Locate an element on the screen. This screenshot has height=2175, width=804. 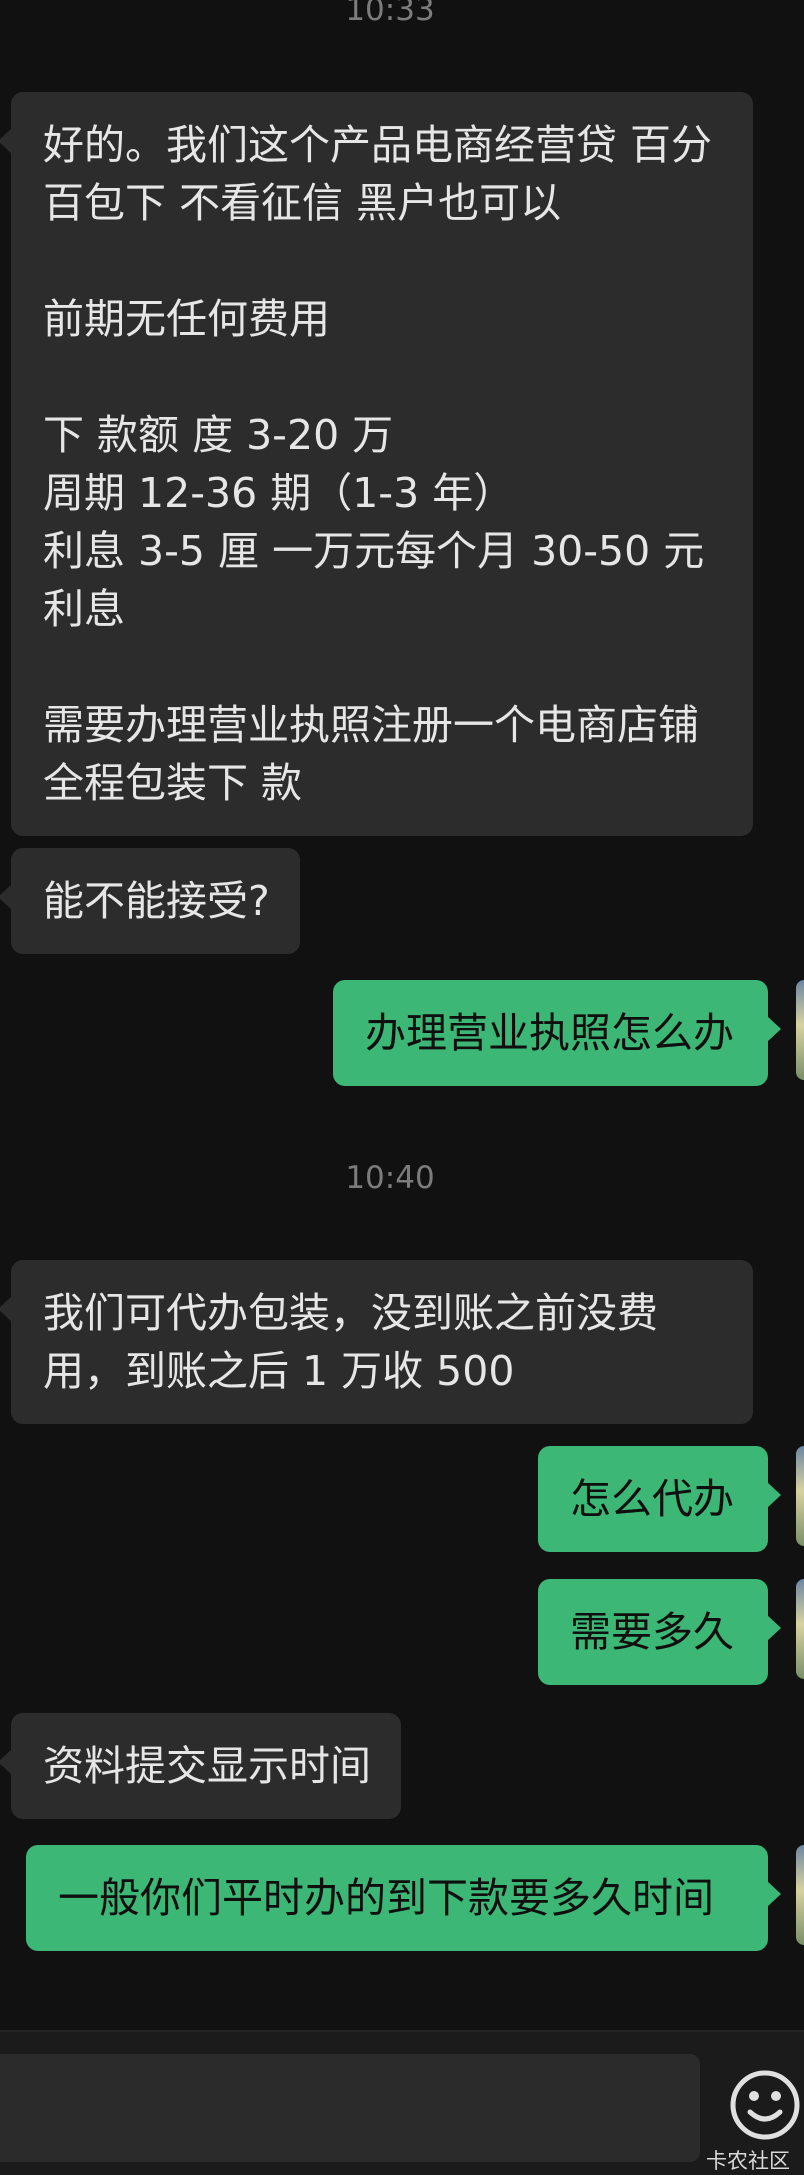
outgoing-message: 怎么代办 is located at coordinates (659, 1499).